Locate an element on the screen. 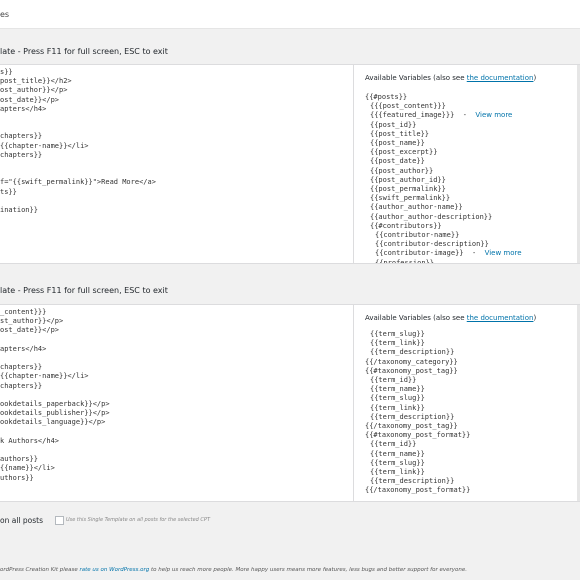  variable-item: {{post_title}} is located at coordinates (400, 133).